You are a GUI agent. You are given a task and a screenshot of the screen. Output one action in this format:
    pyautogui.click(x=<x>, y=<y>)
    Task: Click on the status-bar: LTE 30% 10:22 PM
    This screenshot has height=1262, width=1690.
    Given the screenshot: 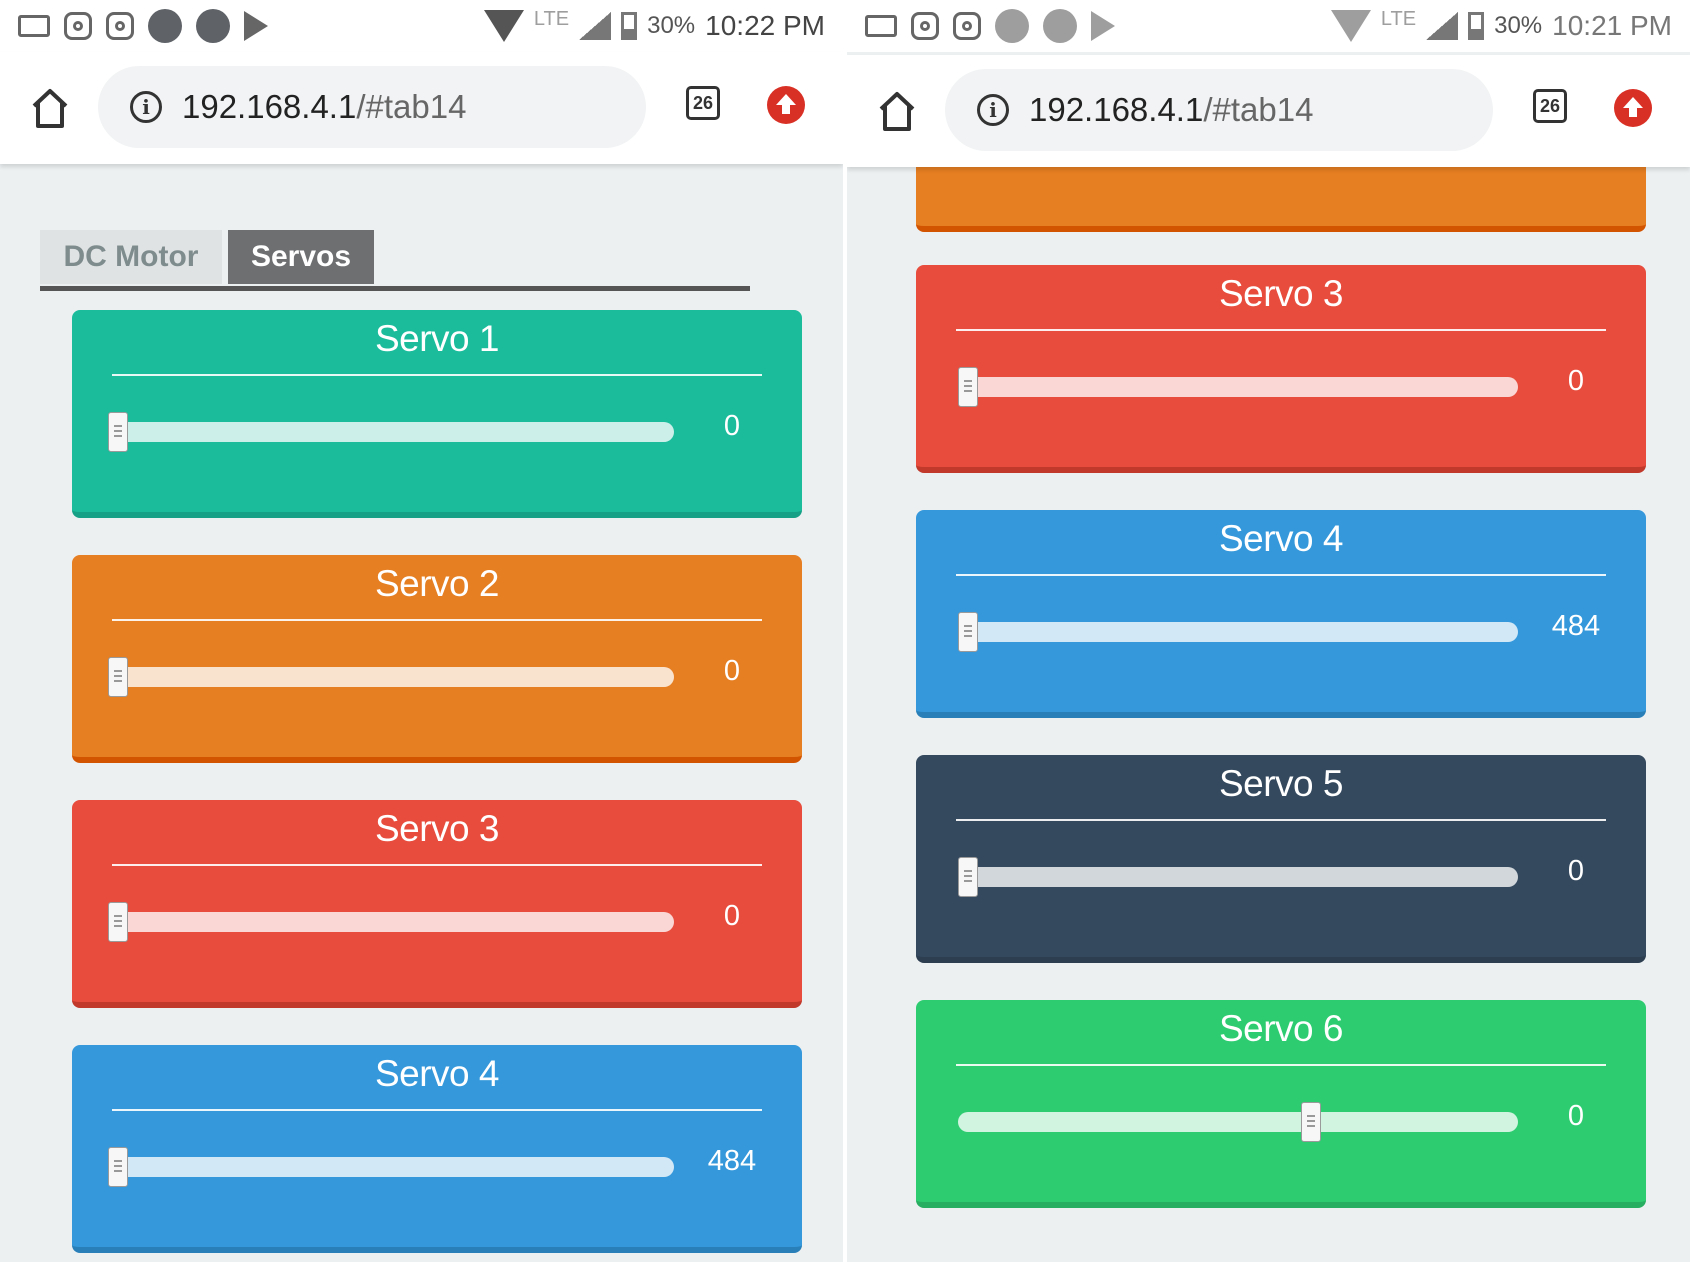 What is the action you would take?
    pyautogui.click(x=421, y=26)
    